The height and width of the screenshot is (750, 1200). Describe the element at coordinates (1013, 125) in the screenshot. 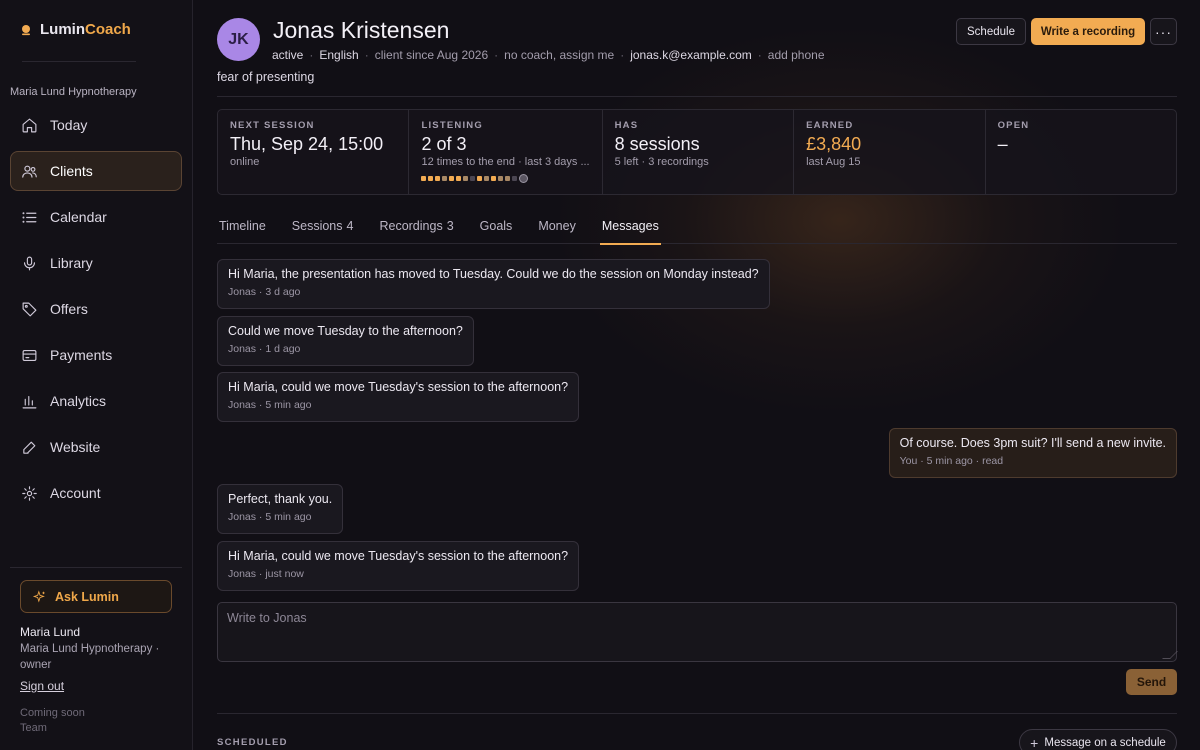

I see `stat-label: OPEN` at that location.